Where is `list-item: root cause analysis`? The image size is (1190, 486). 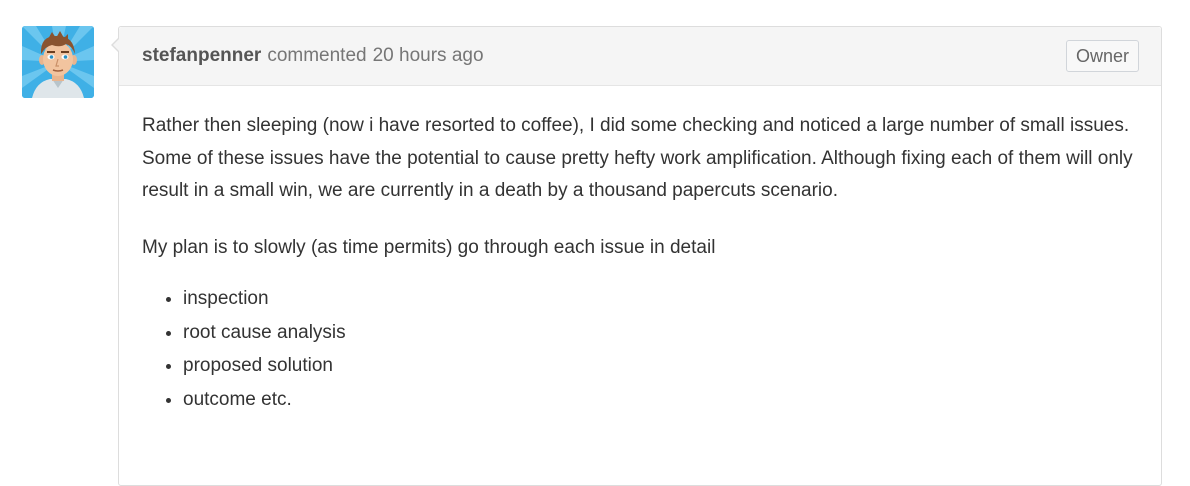 list-item: root cause analysis is located at coordinates (660, 333).